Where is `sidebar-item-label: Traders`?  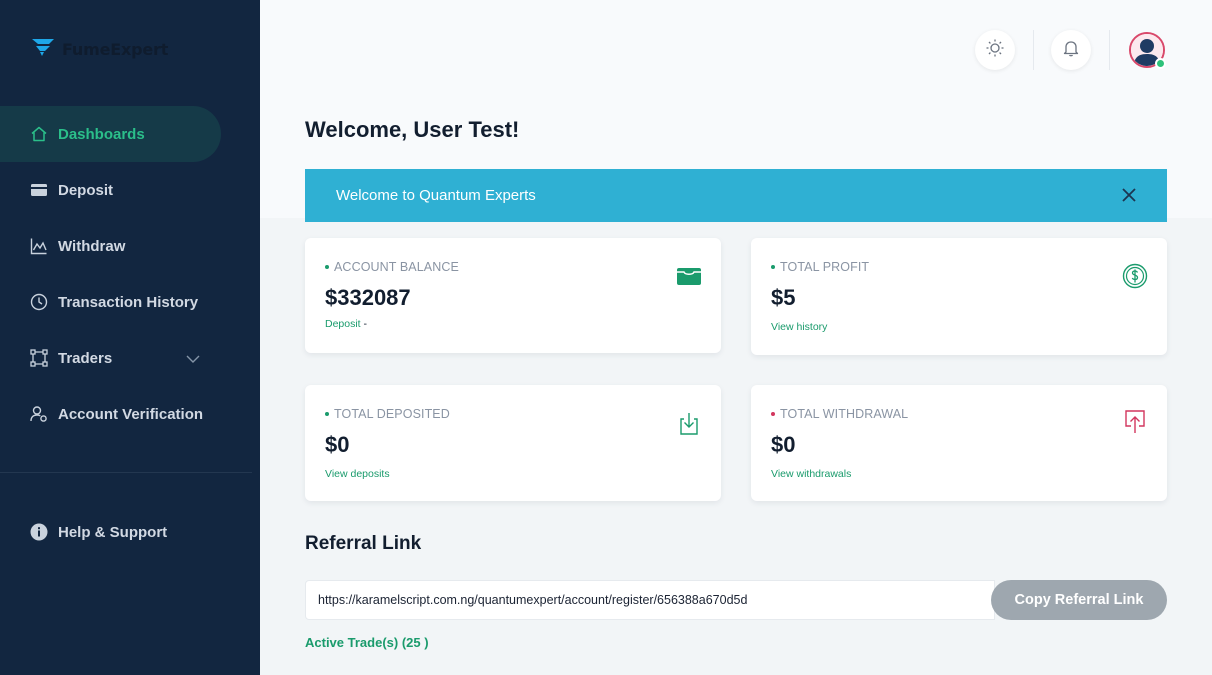 sidebar-item-label: Traders is located at coordinates (85, 358).